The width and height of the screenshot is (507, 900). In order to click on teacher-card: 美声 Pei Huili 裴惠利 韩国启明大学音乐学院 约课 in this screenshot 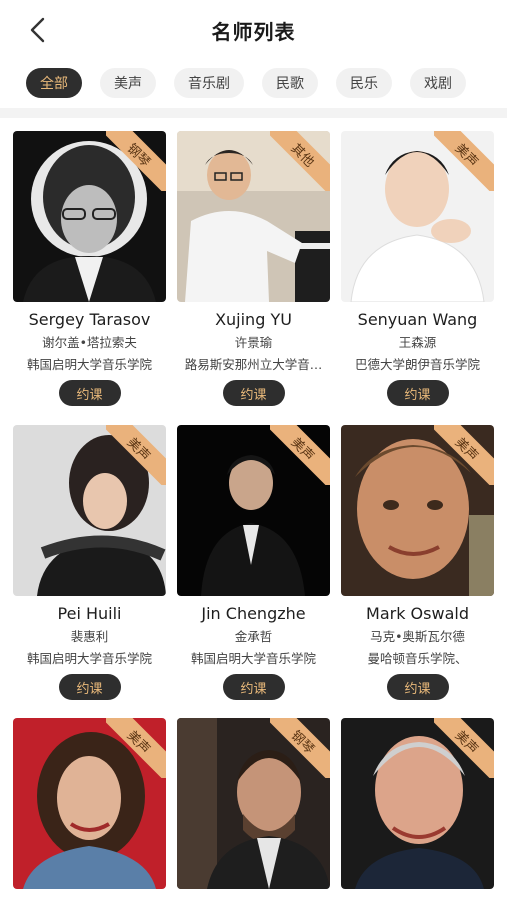, I will do `click(89, 562)`.